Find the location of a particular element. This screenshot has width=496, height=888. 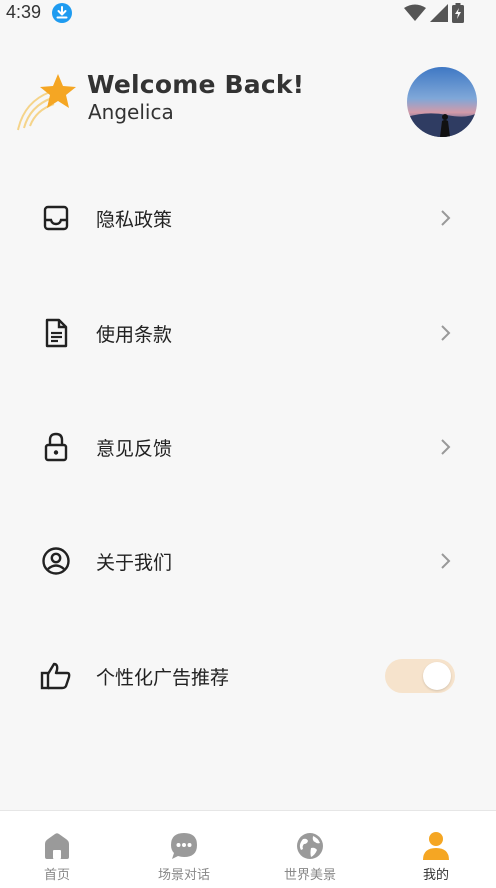

toggle-knob is located at coordinates (437, 676).